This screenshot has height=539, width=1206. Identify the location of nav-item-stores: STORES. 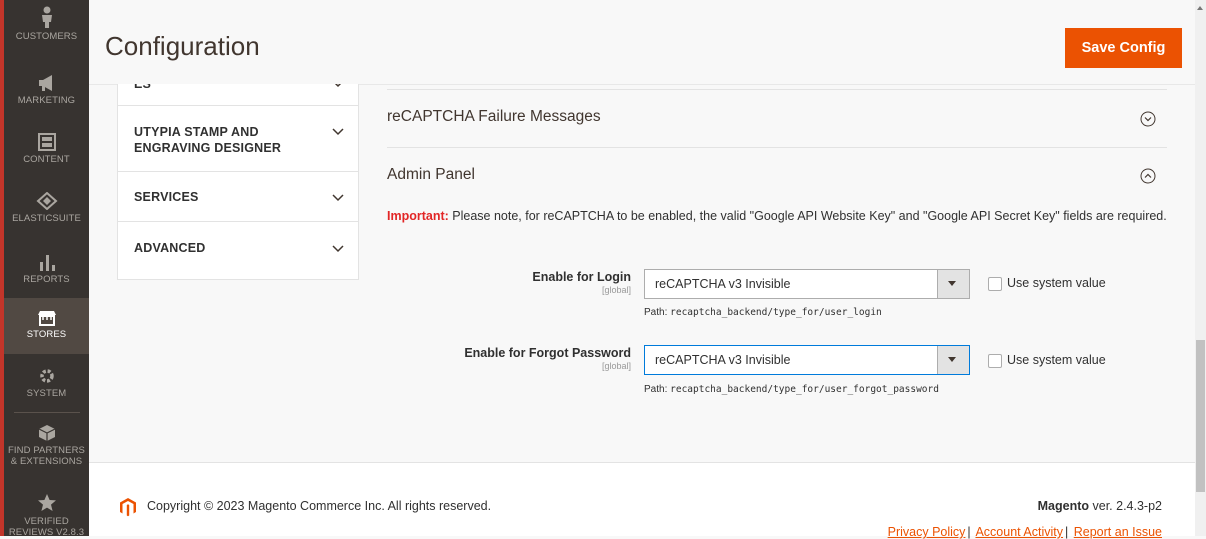
(46, 326).